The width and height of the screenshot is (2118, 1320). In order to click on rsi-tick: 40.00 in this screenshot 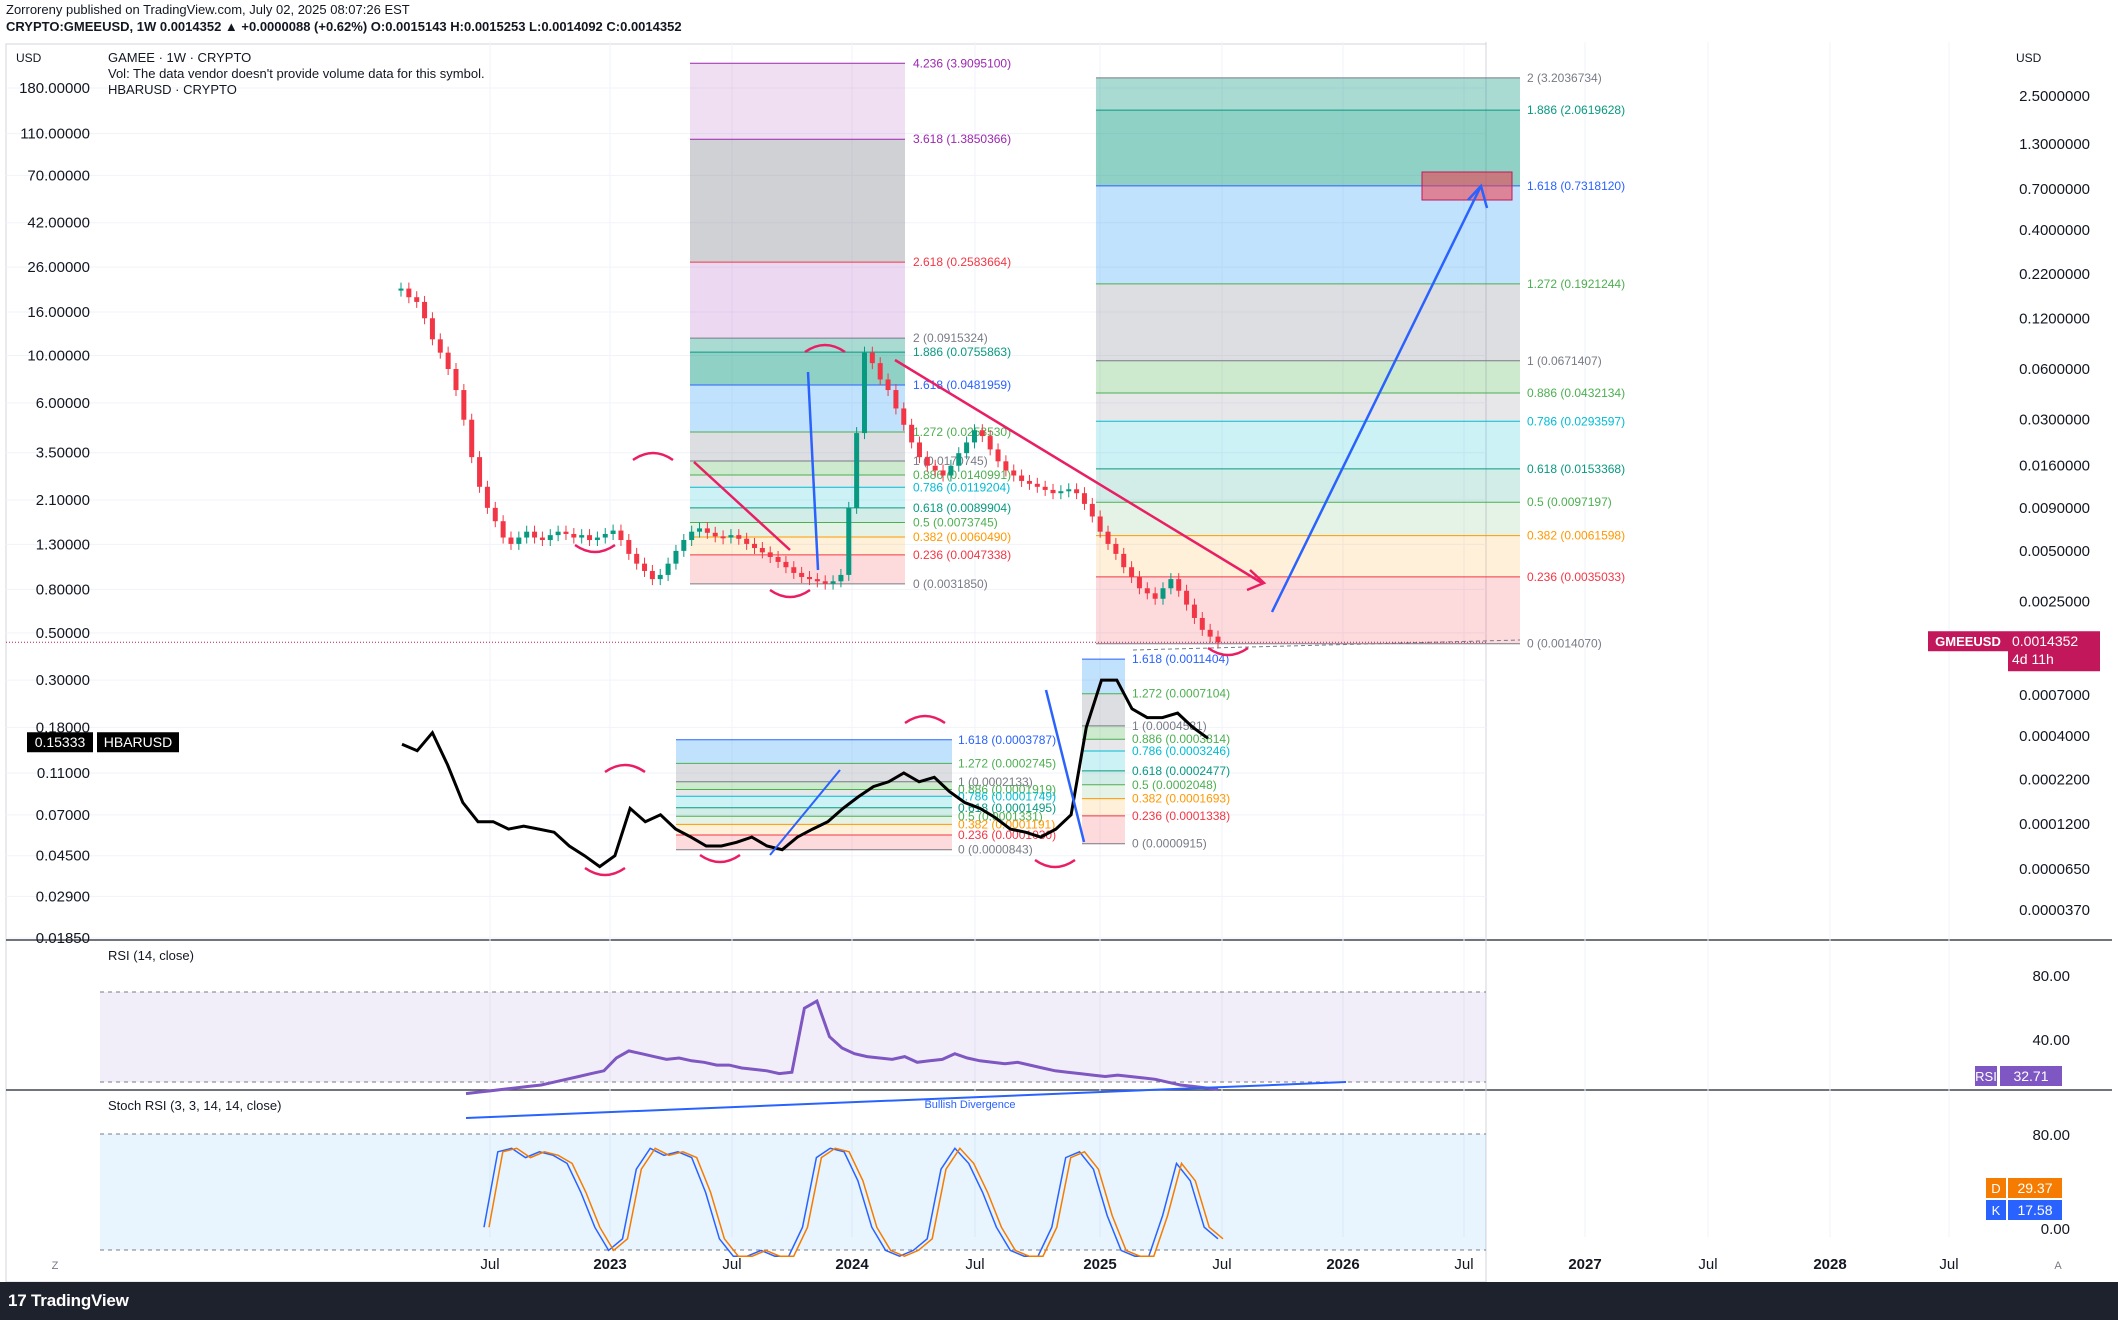, I will do `click(2051, 1040)`.